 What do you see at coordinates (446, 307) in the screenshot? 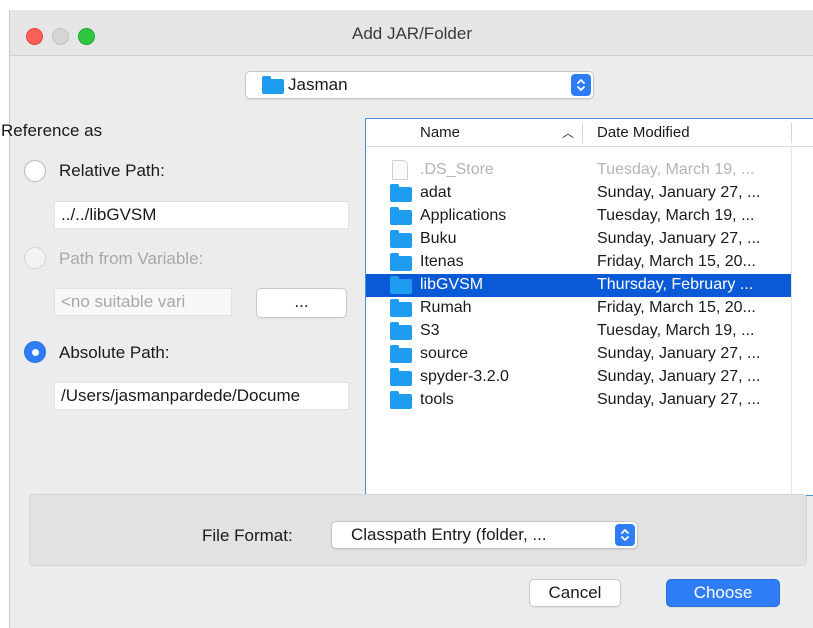
I see `item-name: Rumah` at bounding box center [446, 307].